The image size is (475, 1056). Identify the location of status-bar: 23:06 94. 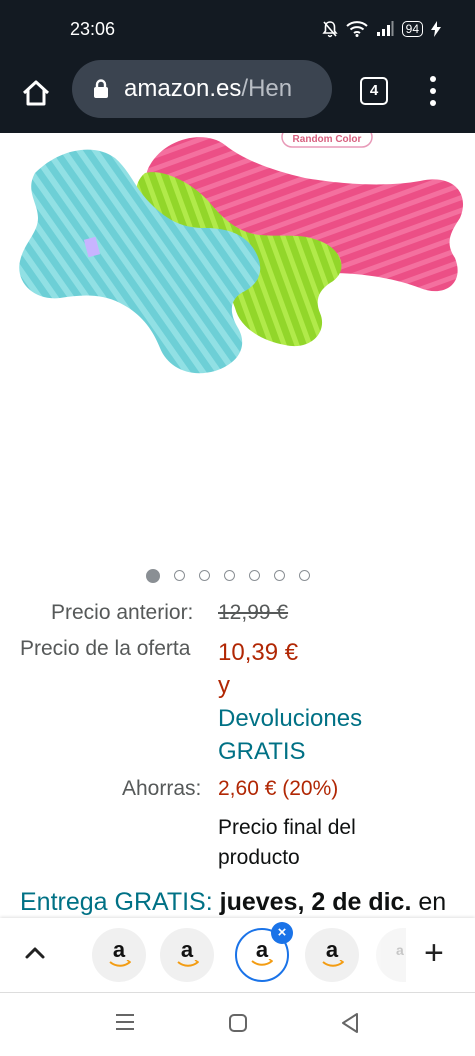
(237, 30).